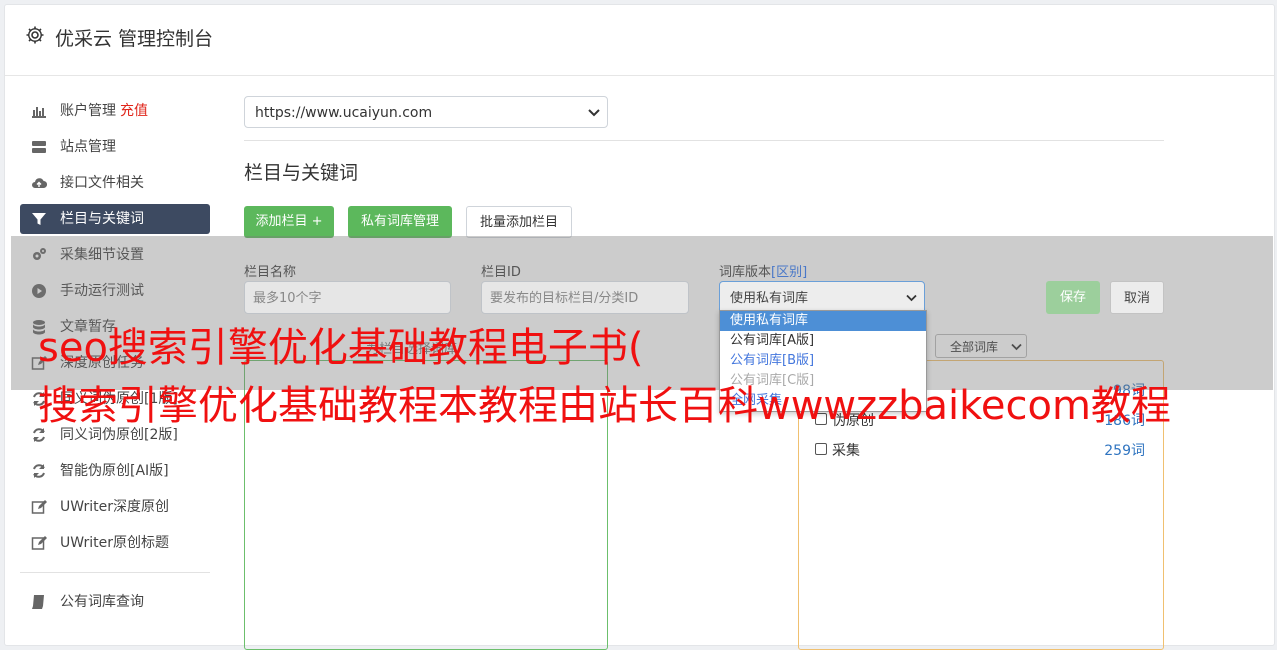 The height and width of the screenshot is (650, 1277). I want to click on cancel-button: 取消, so click(1137, 297).